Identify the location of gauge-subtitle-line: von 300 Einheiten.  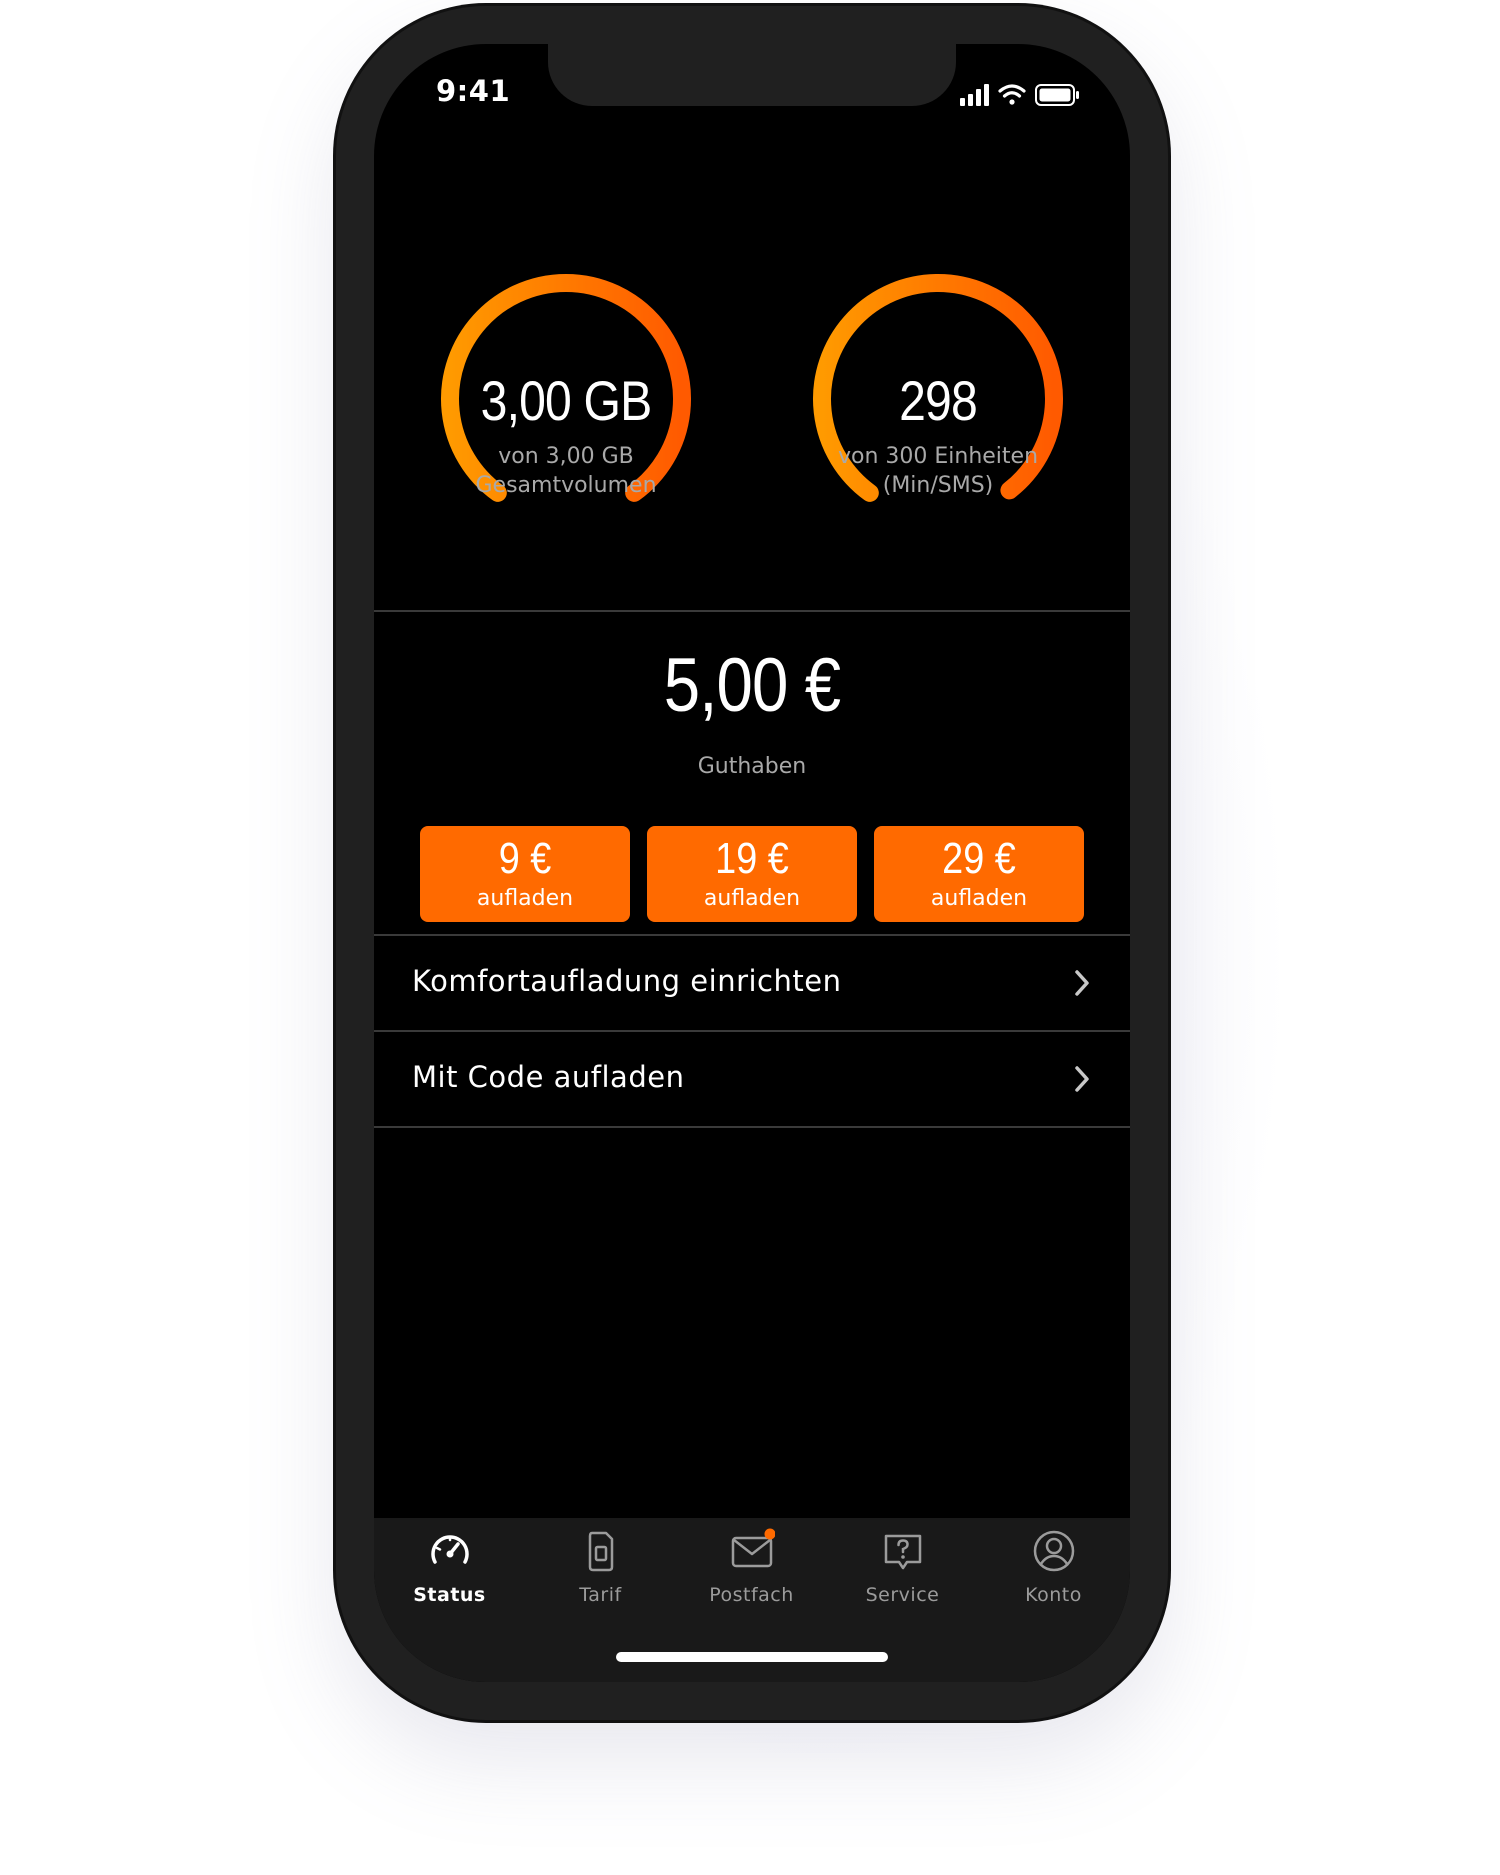
(938, 456).